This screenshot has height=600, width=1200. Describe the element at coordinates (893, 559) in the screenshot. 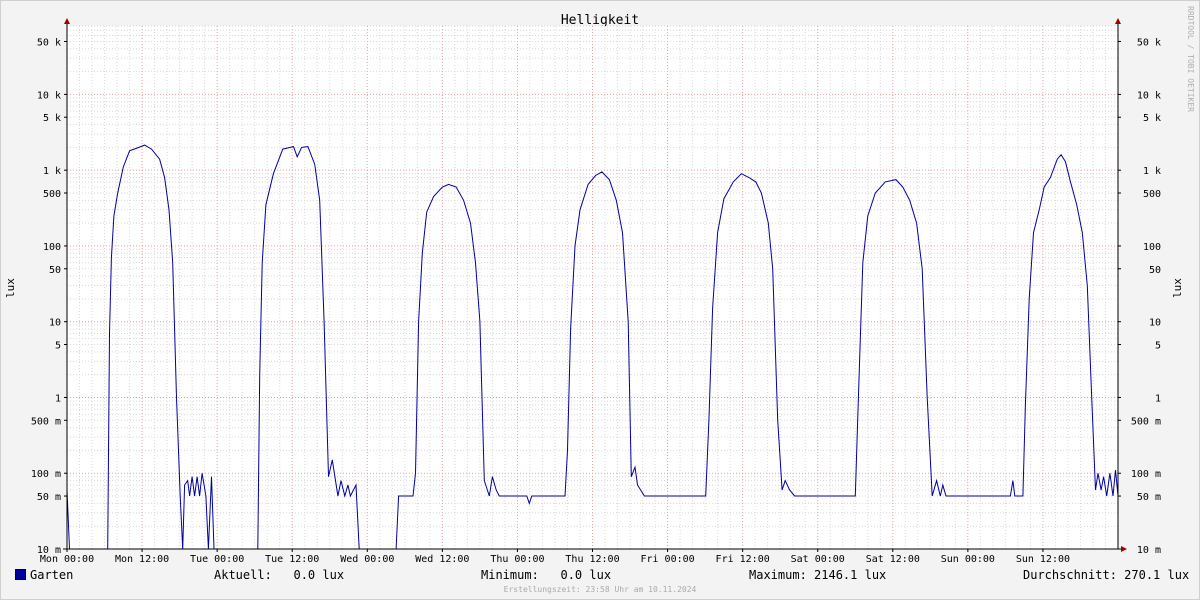

I see `x-tick-label: Sat 12:00` at that location.